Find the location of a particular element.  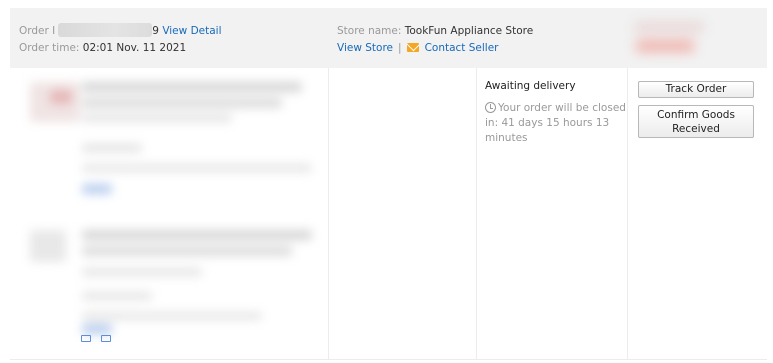

order-id-redacted is located at coordinates (105, 30).